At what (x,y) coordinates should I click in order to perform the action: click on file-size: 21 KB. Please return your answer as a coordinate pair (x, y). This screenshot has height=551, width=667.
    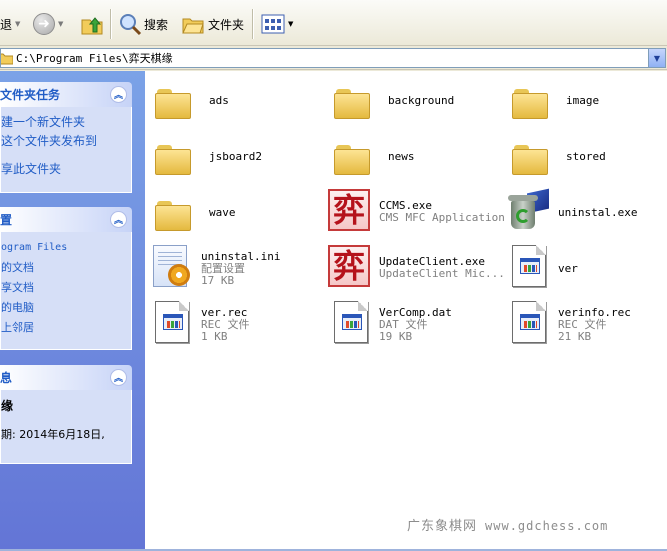
    Looking at the image, I should click on (575, 336).